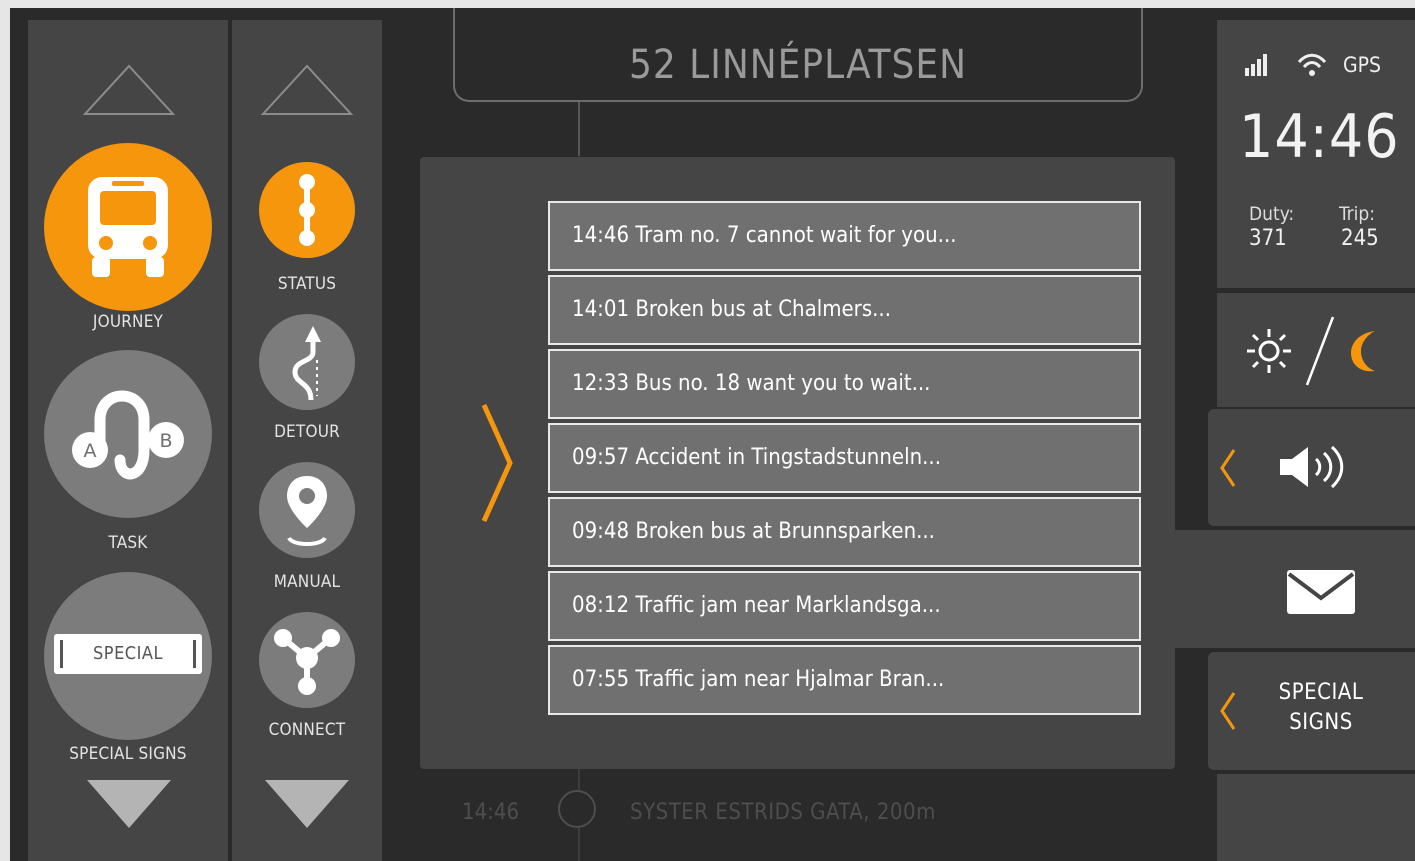  Describe the element at coordinates (1272, 214) in the screenshot. I see `duty-label: Duty:` at that location.